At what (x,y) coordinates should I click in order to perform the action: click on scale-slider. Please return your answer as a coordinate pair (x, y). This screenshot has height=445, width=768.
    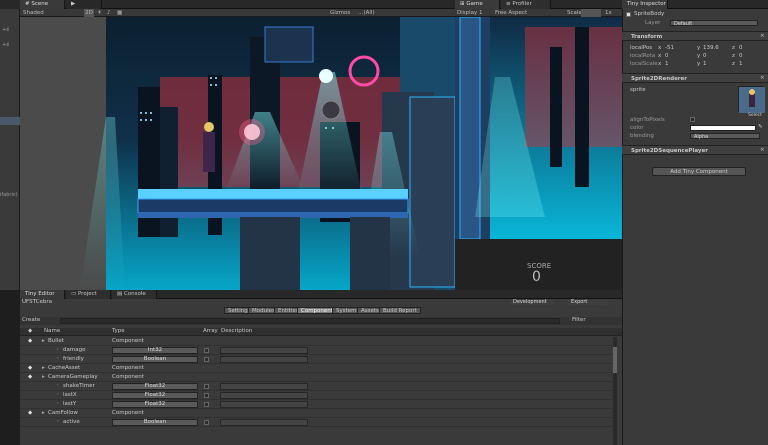
    Looking at the image, I should click on (591, 13).